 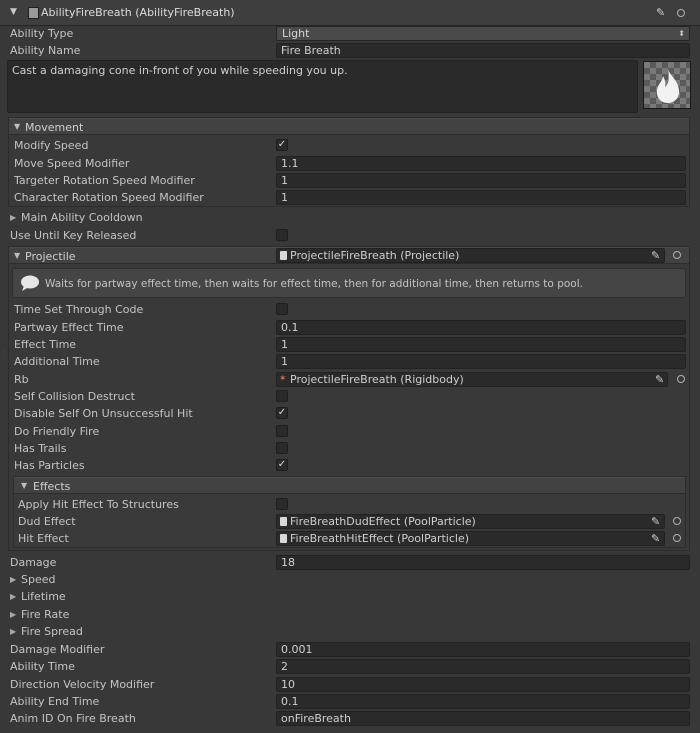 What do you see at coordinates (481, 180) in the screenshot?
I see `targeter-rotation-input: 1` at bounding box center [481, 180].